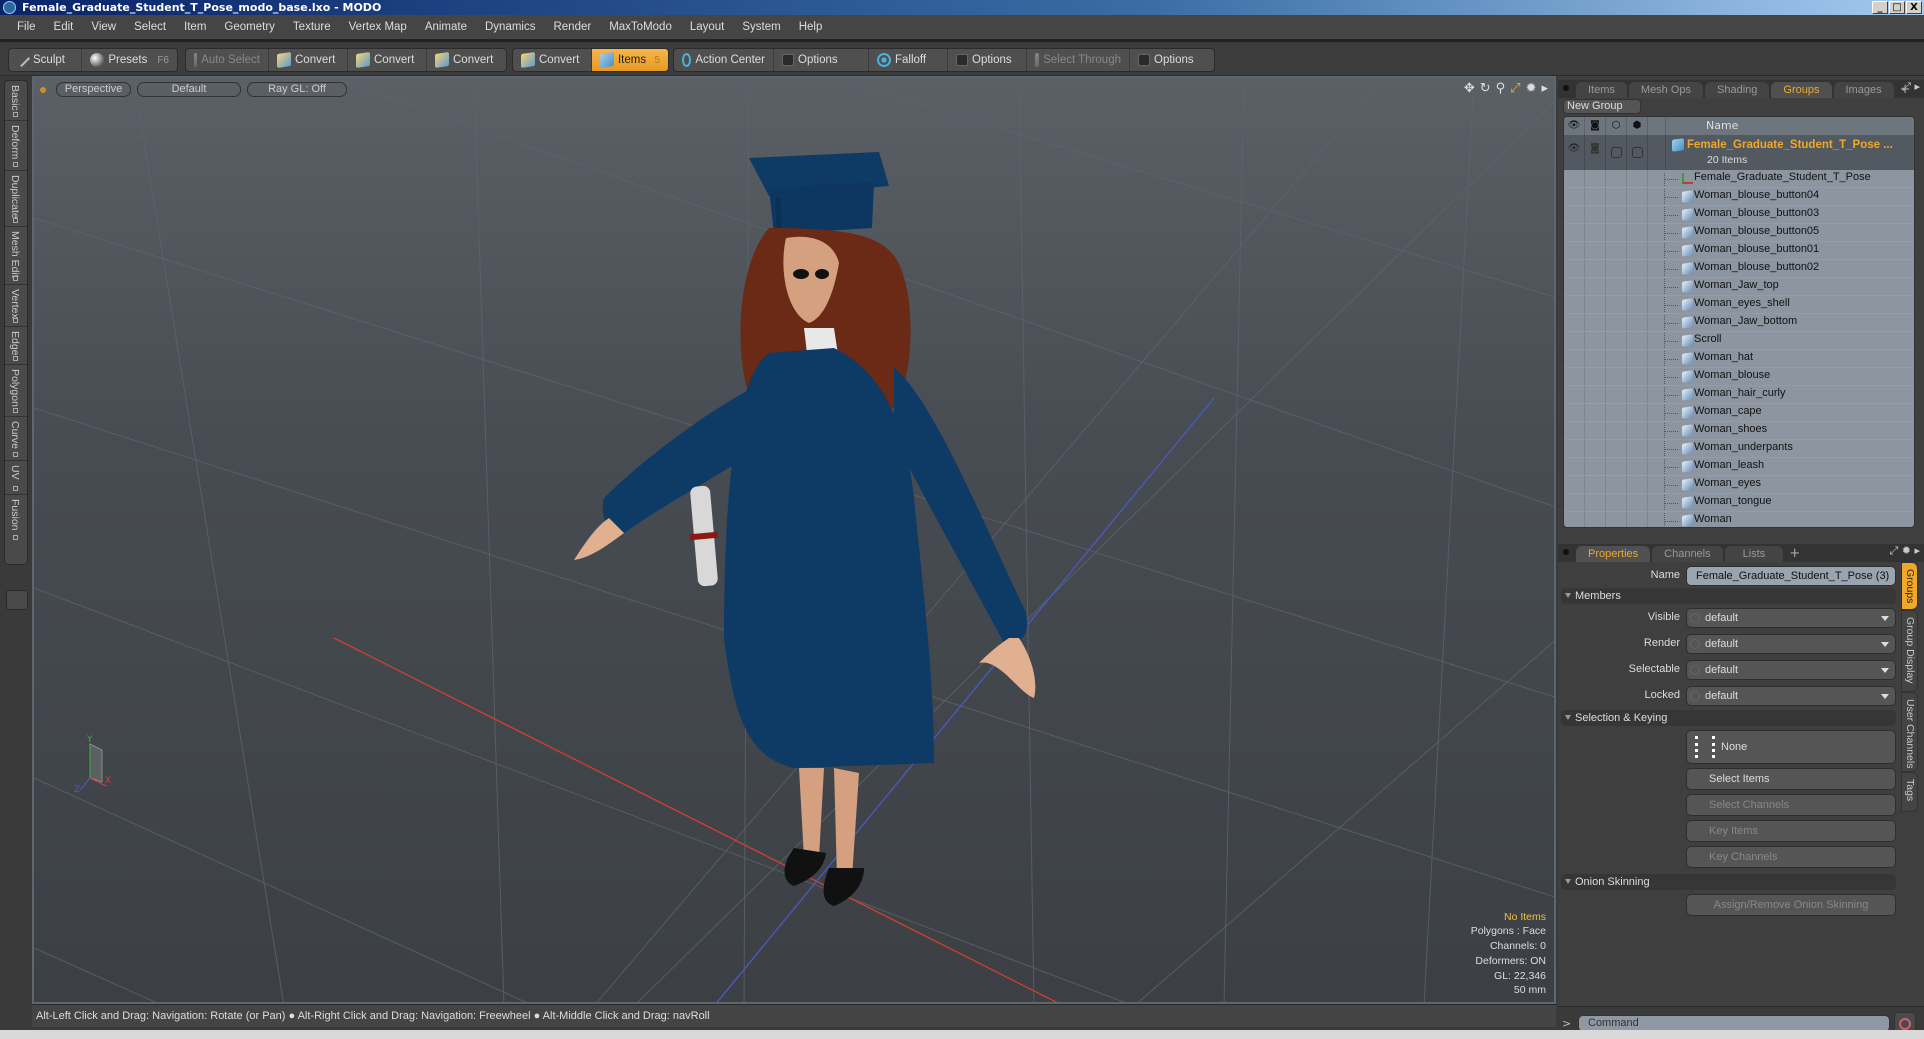  Describe the element at coordinates (1739, 251) in the screenshot. I see `tree-item-row: Woman_blouse_button01` at that location.